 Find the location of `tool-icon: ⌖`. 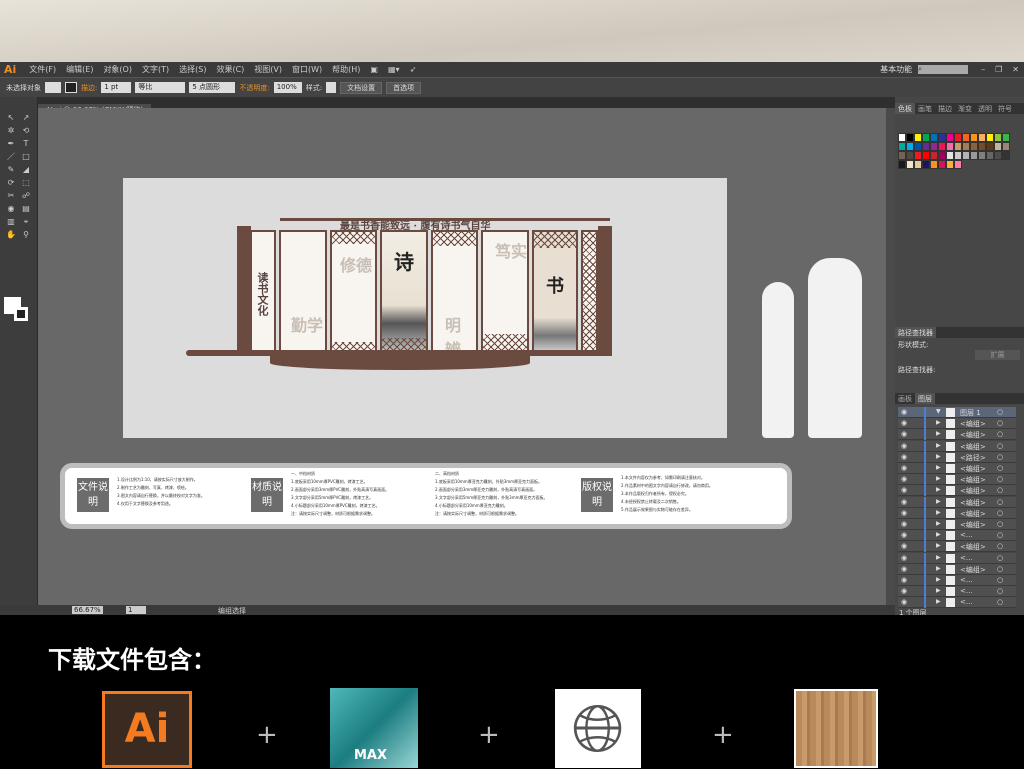

tool-icon: ⌖ is located at coordinates (26, 221).